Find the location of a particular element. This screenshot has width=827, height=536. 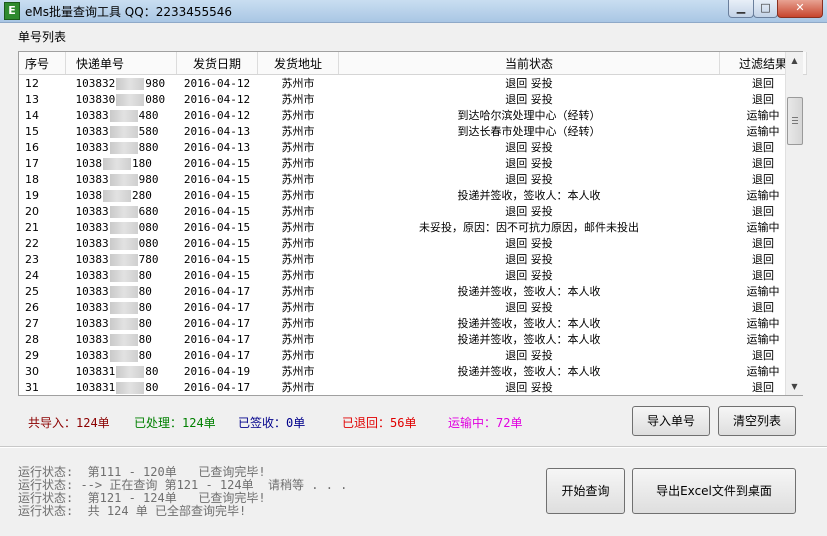

table-row: 14 10383 480 2016-04-12 苏州市 到达哈尔滨处理中心（经转） 运输中 is located at coordinates (413, 115).